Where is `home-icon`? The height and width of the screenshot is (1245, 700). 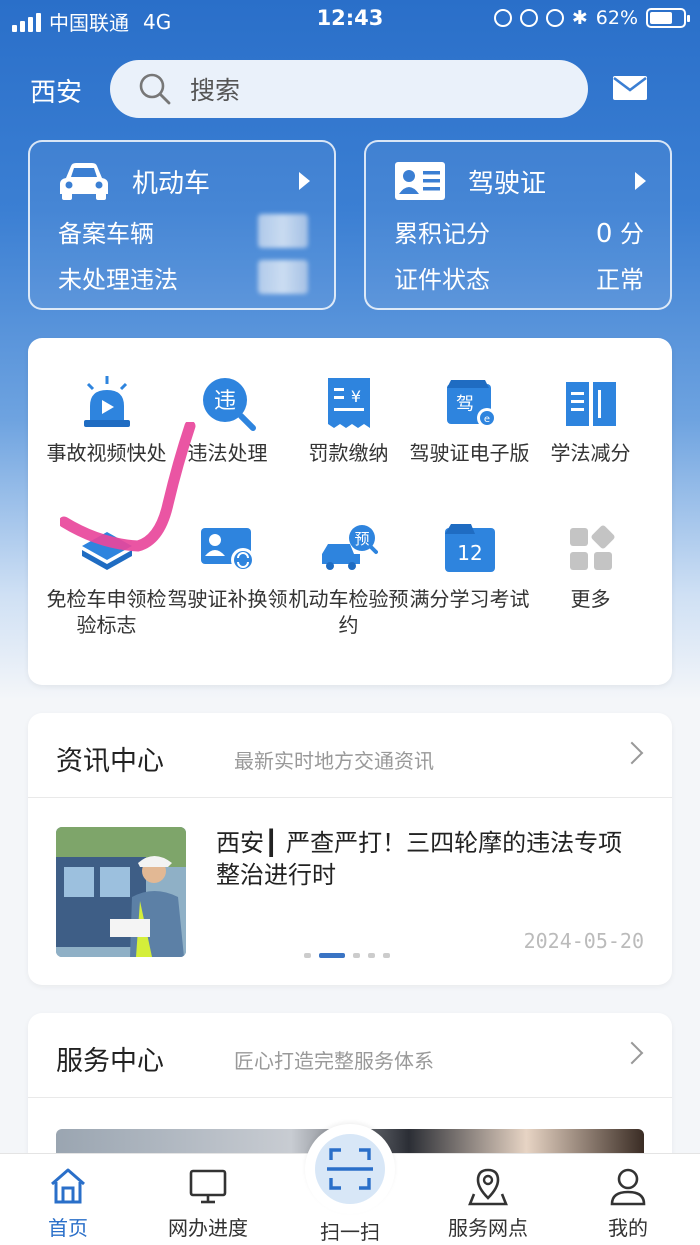
home-icon is located at coordinates (68, 1186).